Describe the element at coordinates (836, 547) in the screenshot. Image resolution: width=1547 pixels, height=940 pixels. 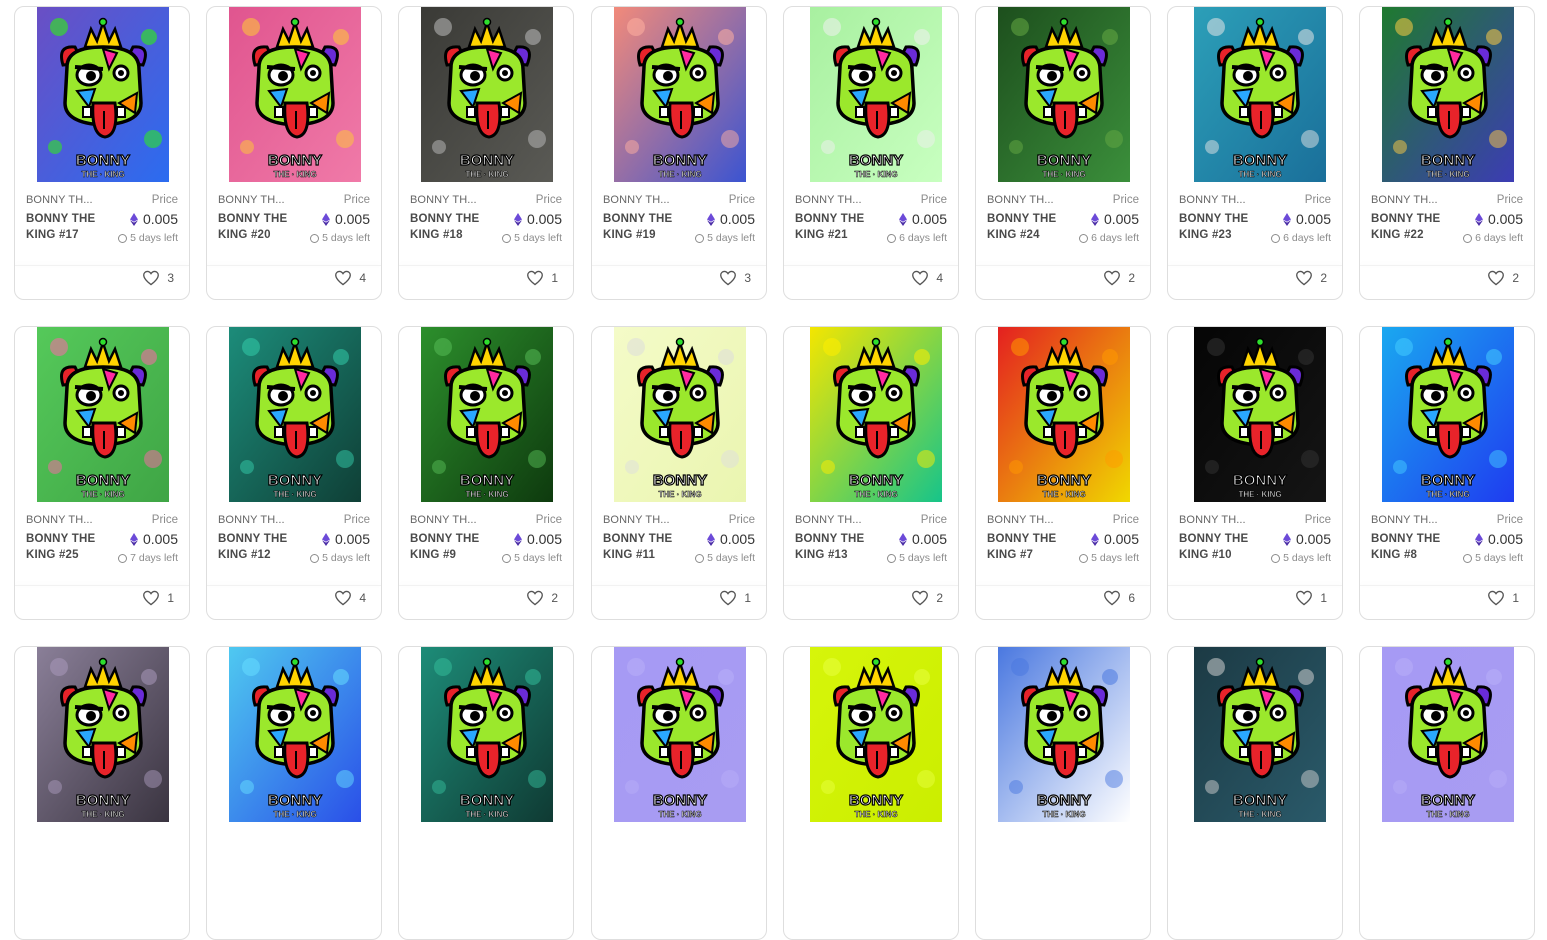
I see `item-name: BONNY THE KING #13` at that location.